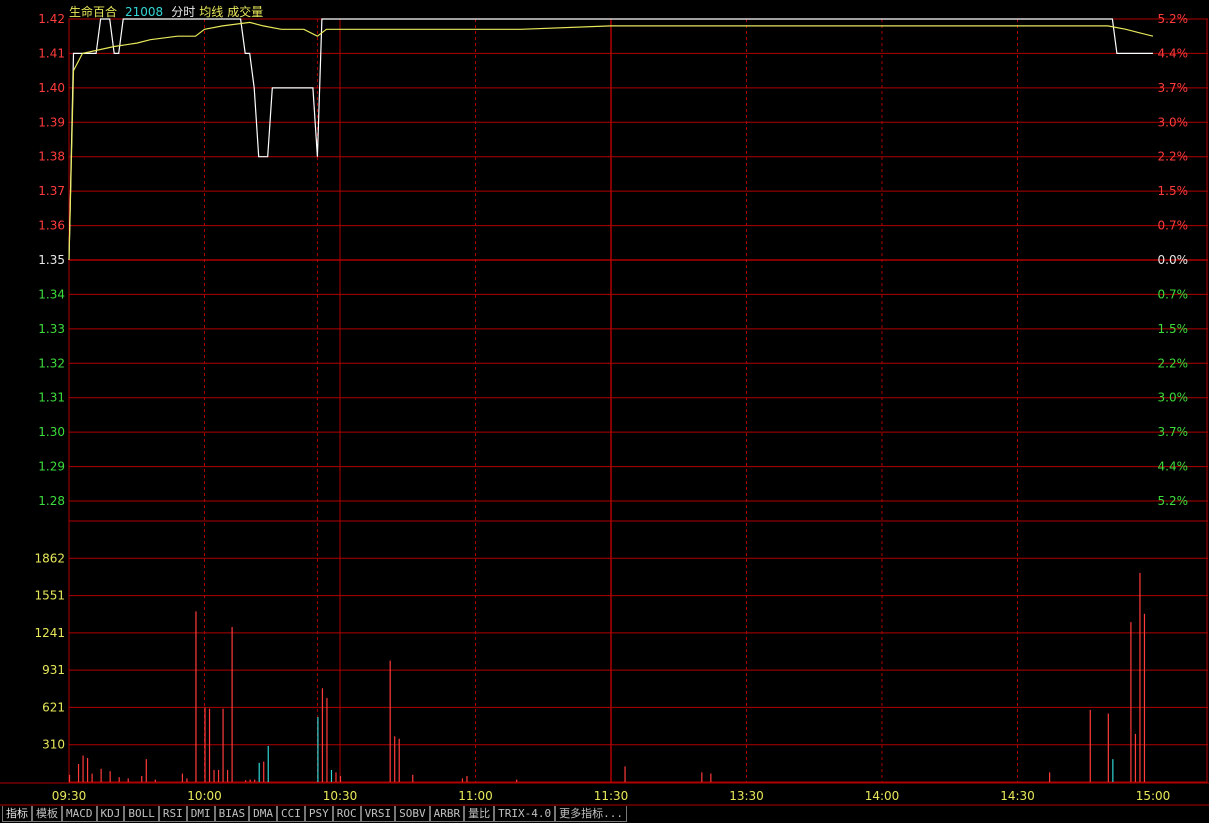  I want to click on price-tick-label: 1.33, so click(51, 329).